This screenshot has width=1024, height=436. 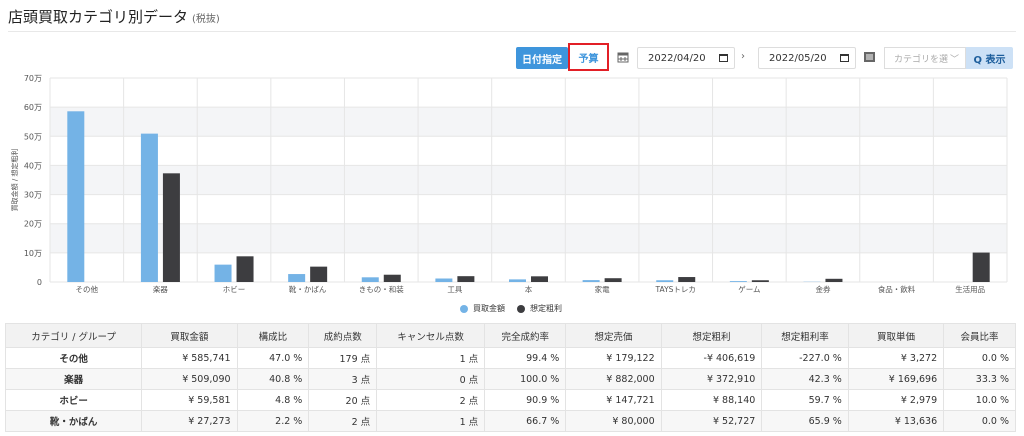 I want to click on table-cell: ¥ 585,741, so click(x=189, y=358).